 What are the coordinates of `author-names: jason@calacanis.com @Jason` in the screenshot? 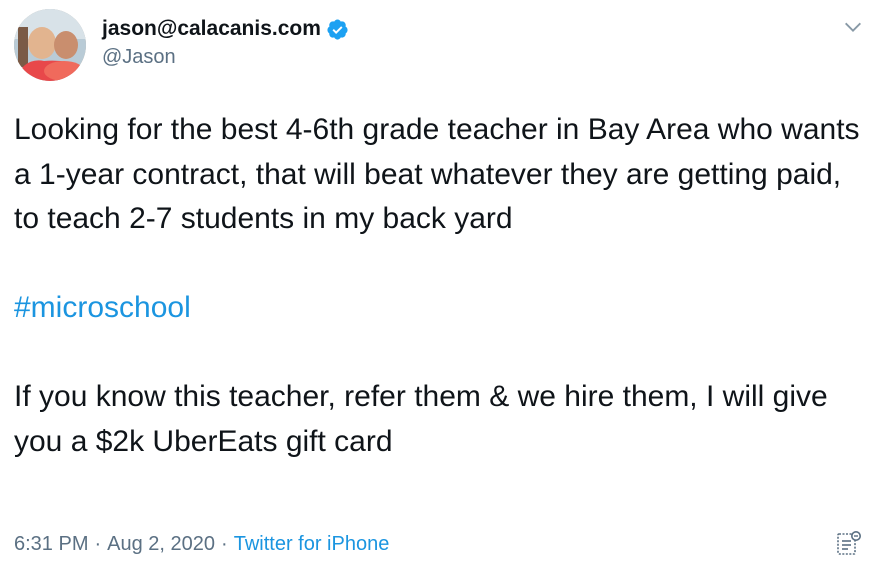 It's located at (225, 41).